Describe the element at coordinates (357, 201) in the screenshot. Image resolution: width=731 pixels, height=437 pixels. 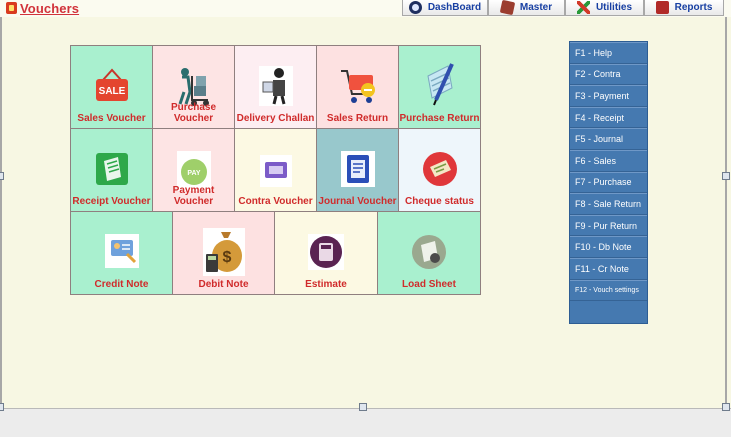
I see `tile-journal-voucher-label: Journal Voucher` at that location.